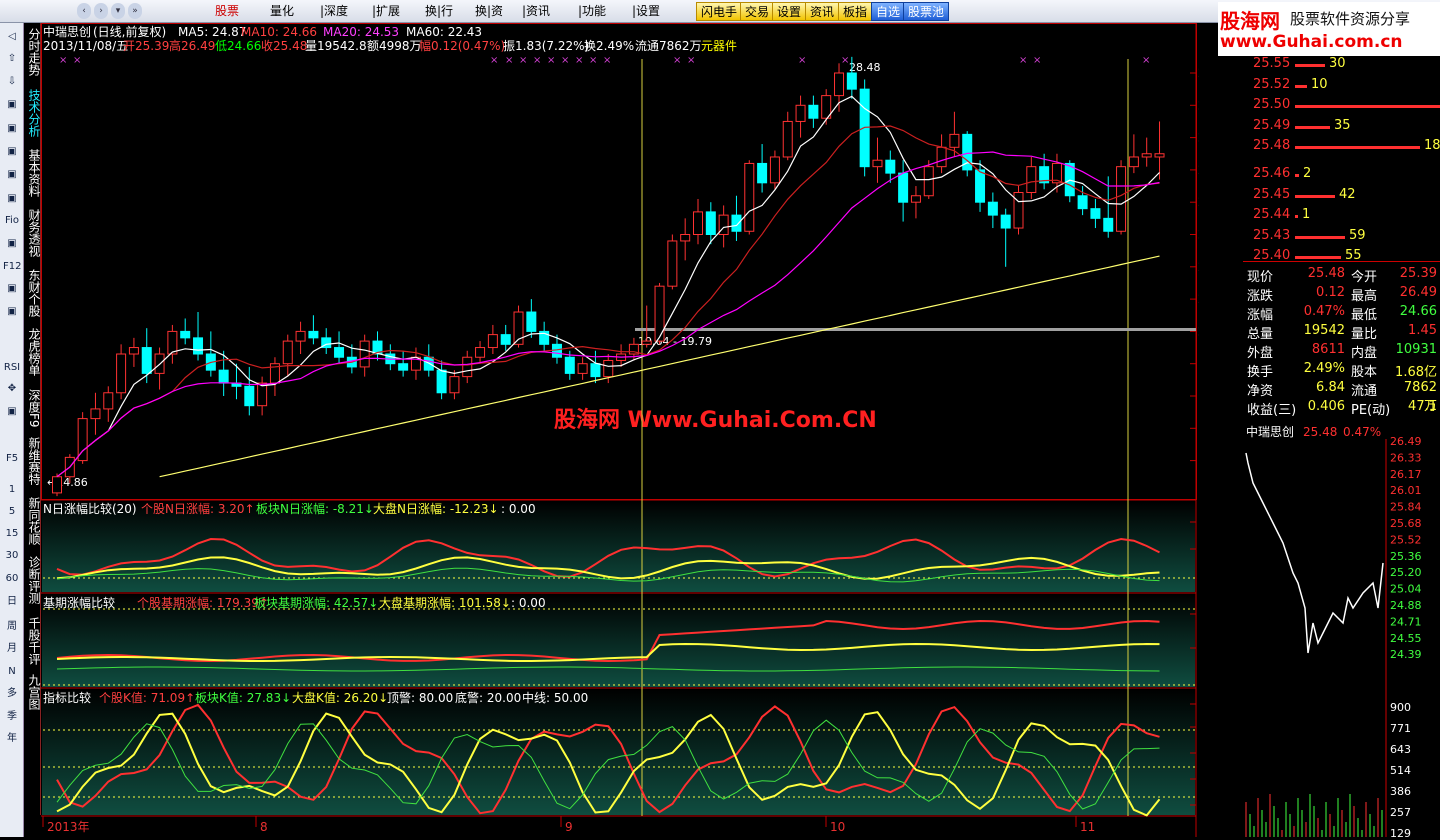 The width and height of the screenshot is (1440, 840). Describe the element at coordinates (1364, 391) in the screenshot. I see `quote-key: 流通` at that location.